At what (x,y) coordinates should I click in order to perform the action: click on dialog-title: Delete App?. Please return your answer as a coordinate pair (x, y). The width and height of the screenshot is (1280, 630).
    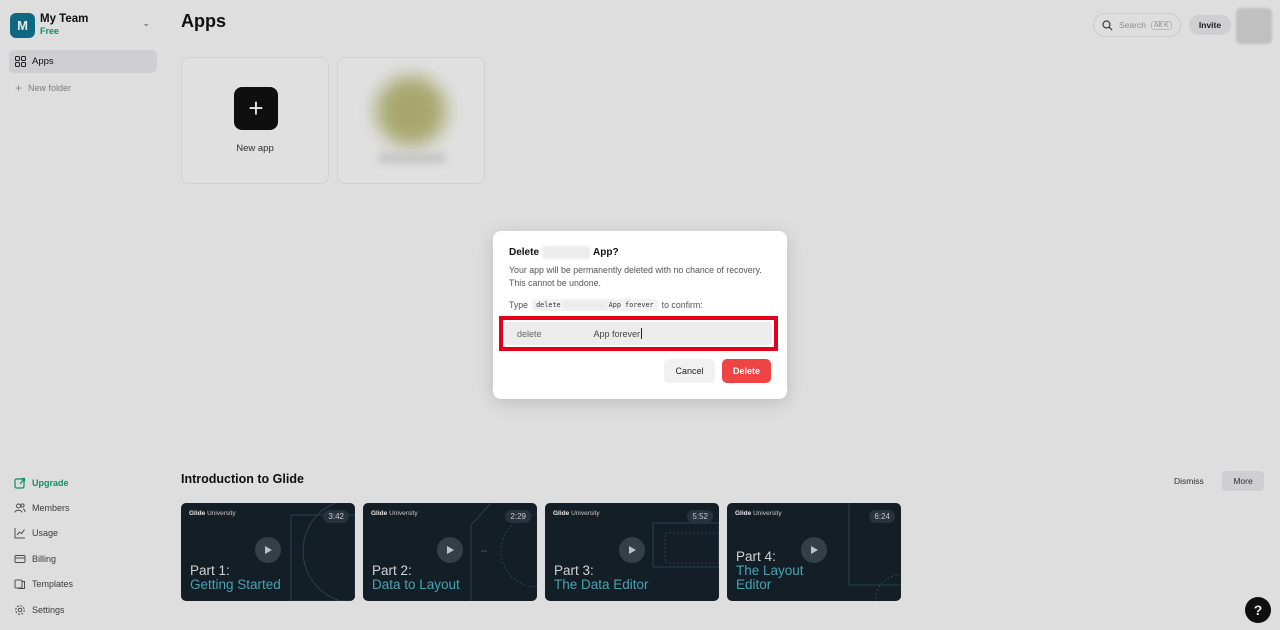
    Looking at the image, I should click on (564, 252).